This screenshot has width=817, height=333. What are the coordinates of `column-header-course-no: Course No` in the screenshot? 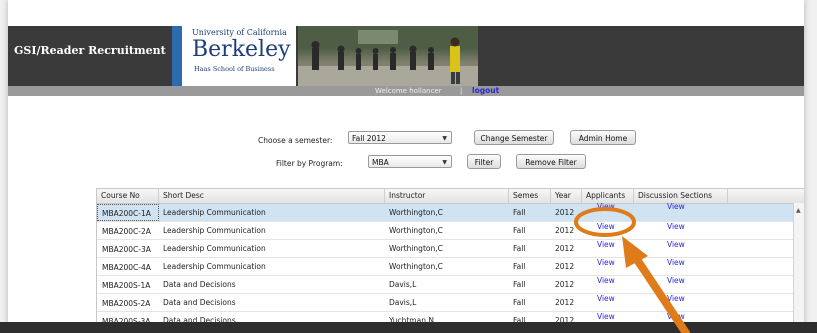 It's located at (128, 196).